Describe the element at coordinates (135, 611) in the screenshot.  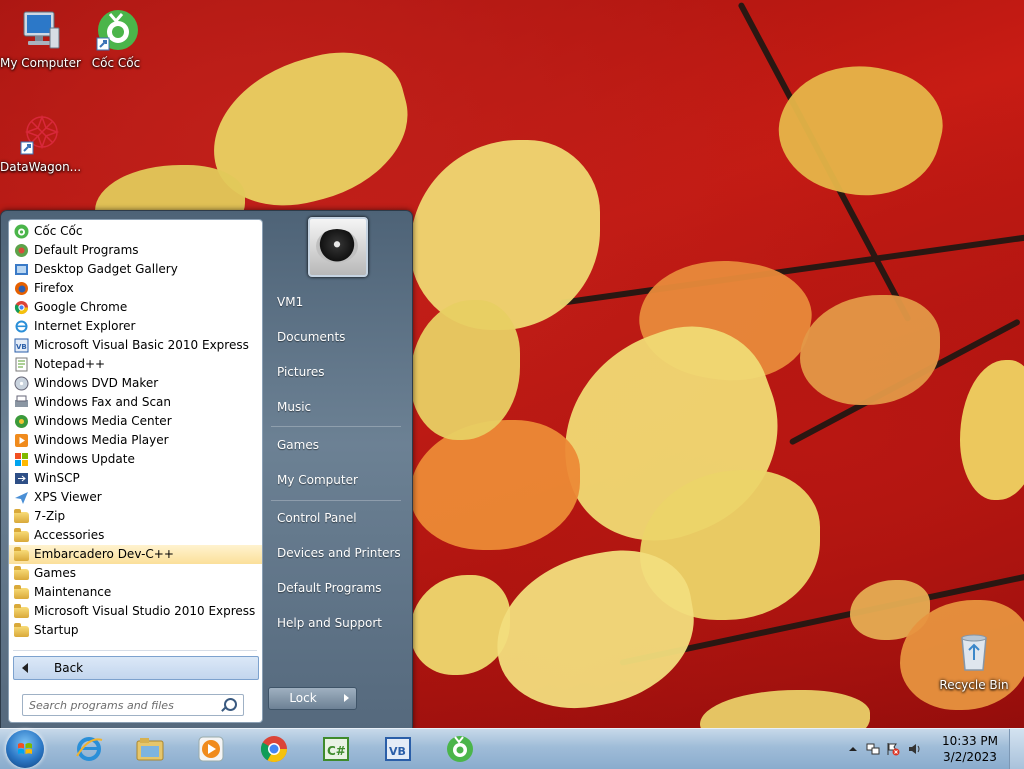
I see `program-item: Microsoft Visual Studio 2010 Express` at that location.